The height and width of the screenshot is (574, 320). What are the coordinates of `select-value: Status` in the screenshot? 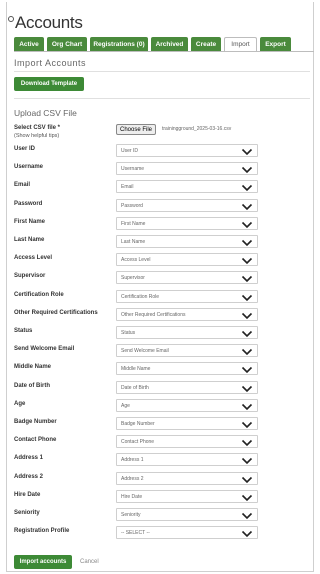 It's located at (128, 333).